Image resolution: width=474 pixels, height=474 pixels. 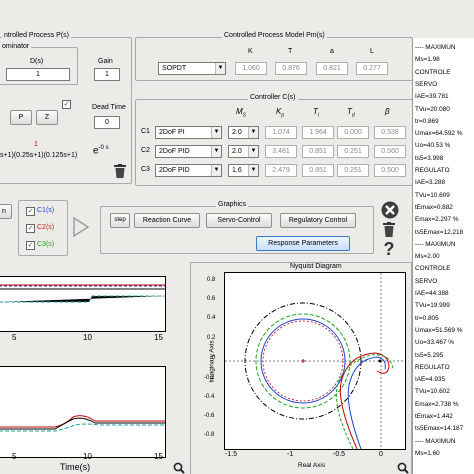 I want to click on row-c2-td: 0.251, so click(x=353, y=151).